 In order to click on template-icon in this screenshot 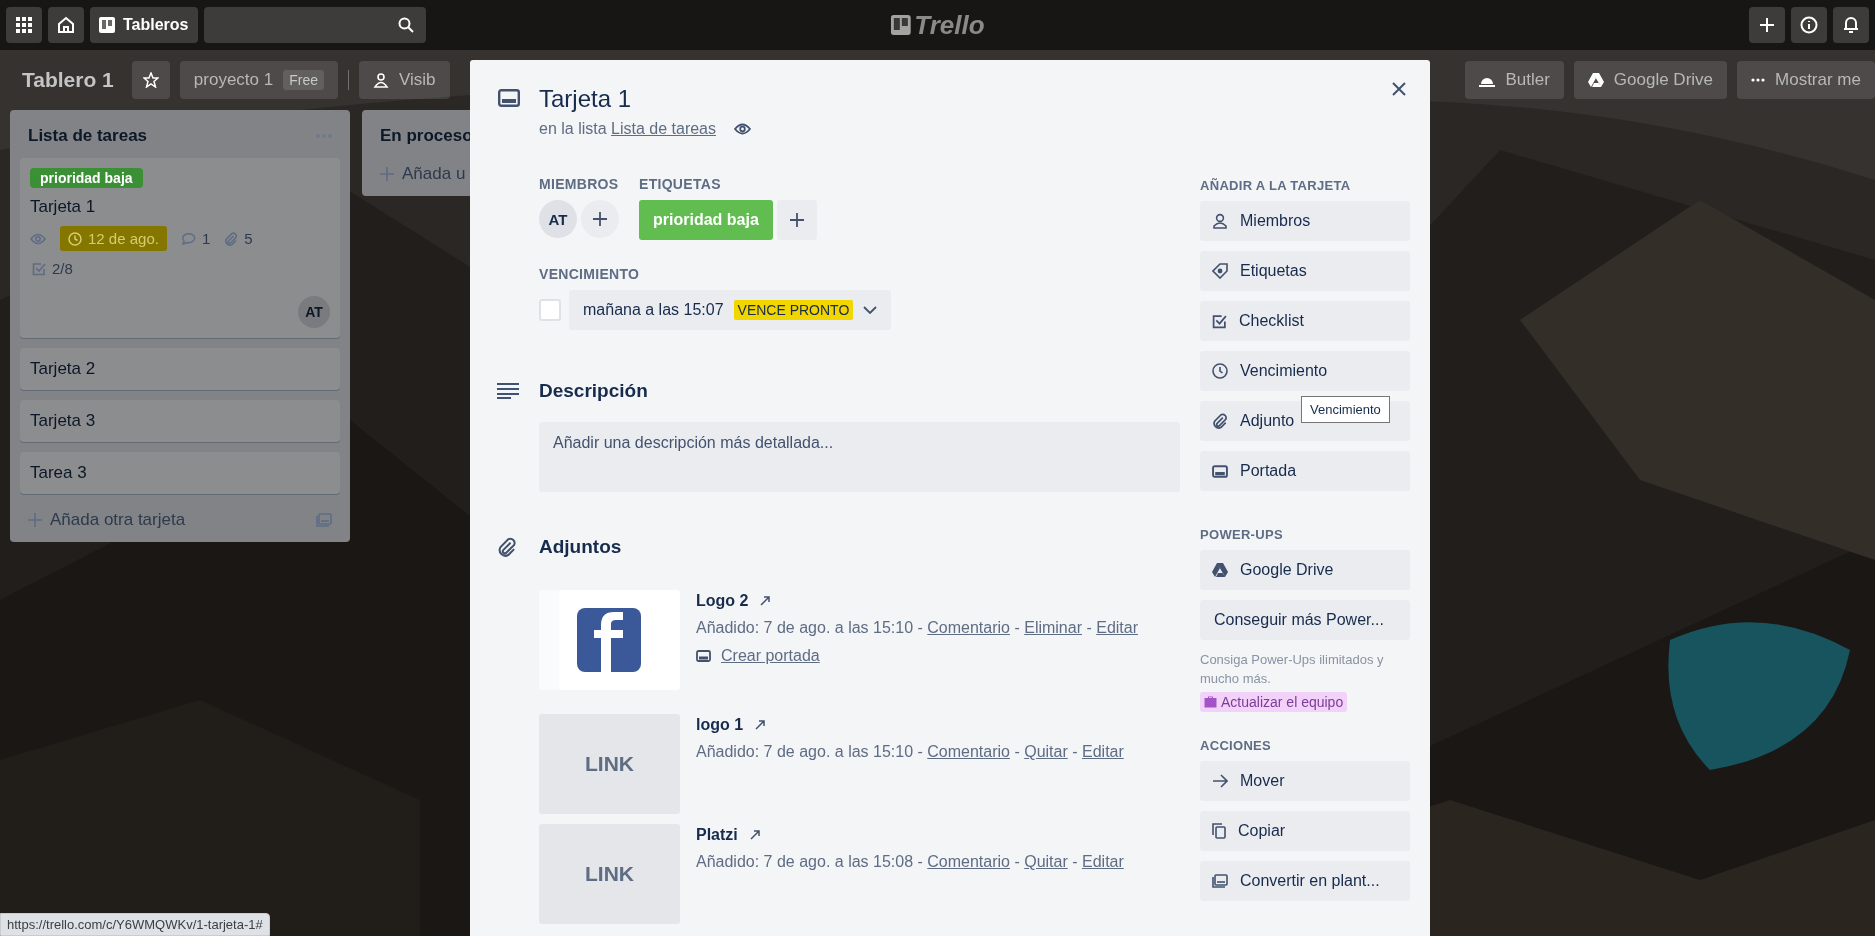, I will do `click(1220, 881)`.